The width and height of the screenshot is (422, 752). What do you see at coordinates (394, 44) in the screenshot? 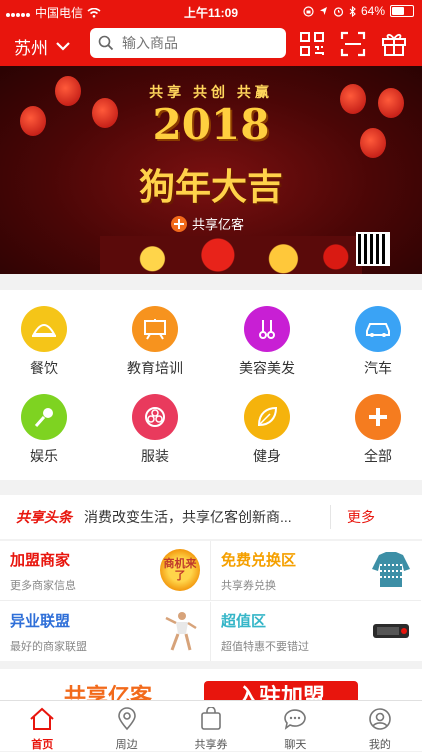
I see `gift-icon` at bounding box center [394, 44].